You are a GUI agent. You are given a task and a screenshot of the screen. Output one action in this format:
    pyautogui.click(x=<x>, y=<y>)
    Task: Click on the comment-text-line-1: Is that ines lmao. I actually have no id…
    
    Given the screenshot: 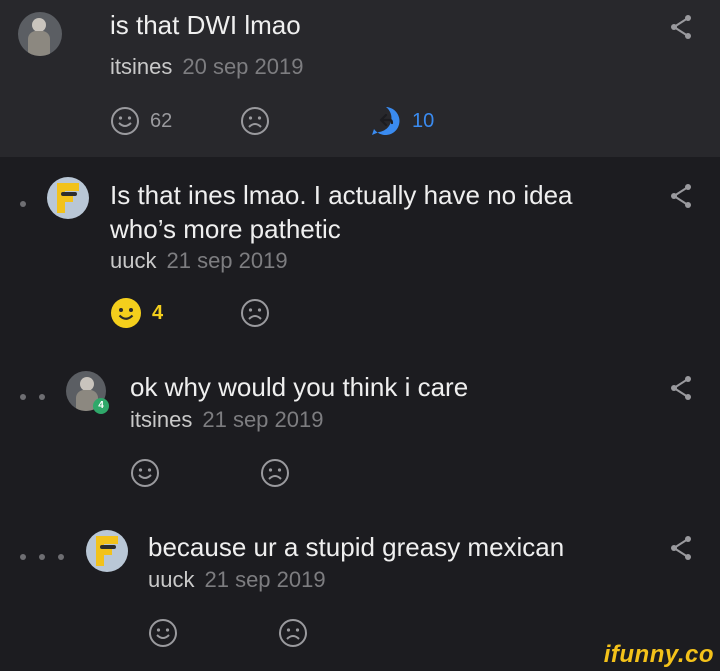 What is the action you would take?
    pyautogui.click(x=341, y=195)
    